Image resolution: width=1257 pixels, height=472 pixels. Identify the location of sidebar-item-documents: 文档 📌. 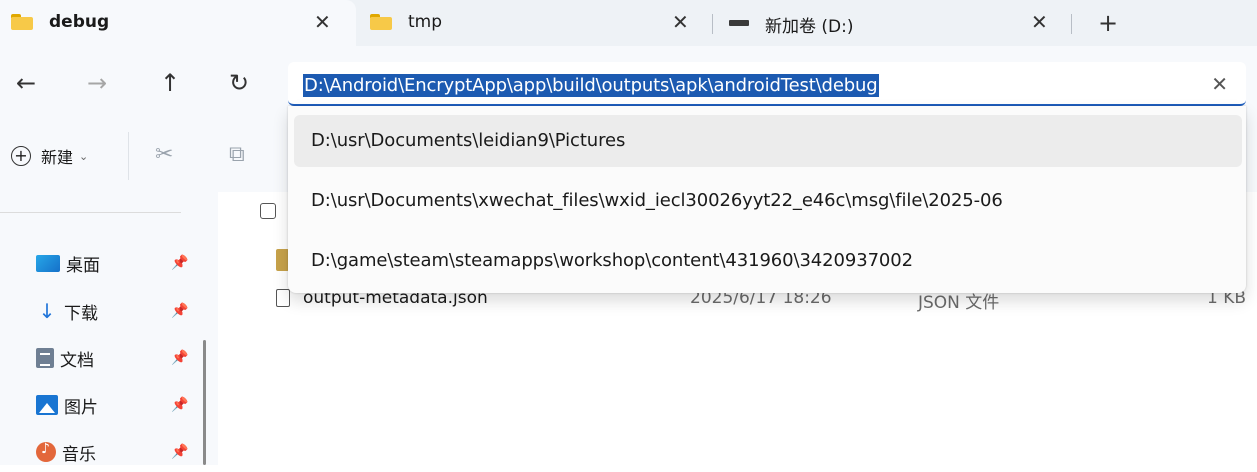
(116, 358).